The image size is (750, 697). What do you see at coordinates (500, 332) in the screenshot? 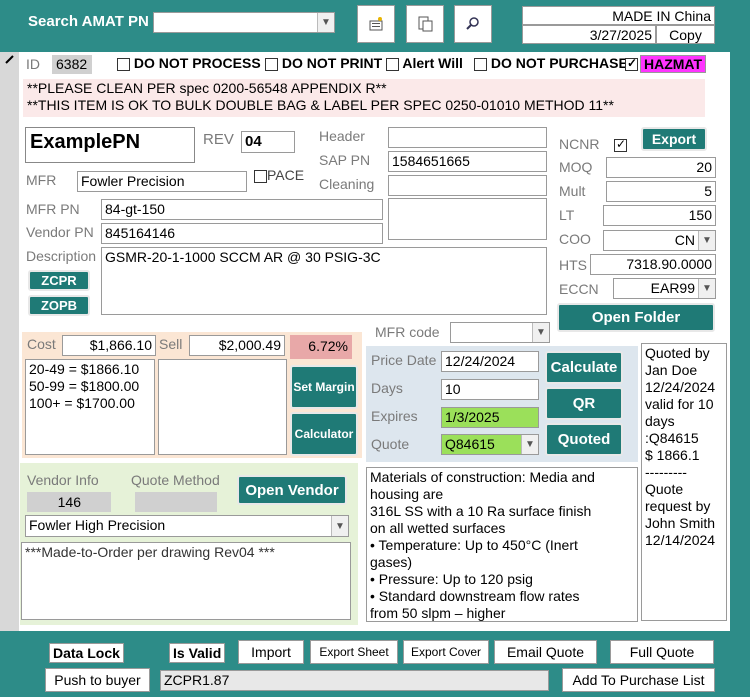
I see `mfr-code-select: ▼` at bounding box center [500, 332].